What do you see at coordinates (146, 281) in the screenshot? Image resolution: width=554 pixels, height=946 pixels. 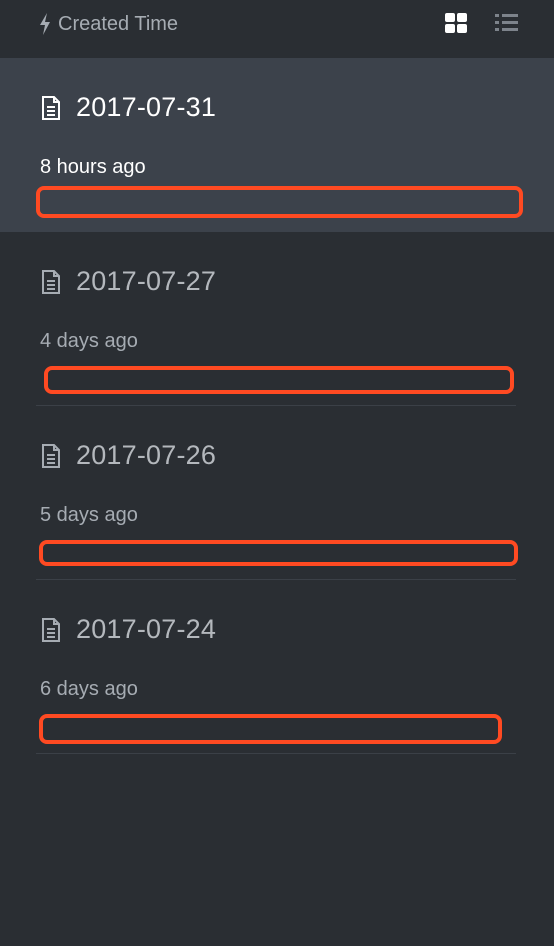 I see `note-title: 2017-07-27` at bounding box center [146, 281].